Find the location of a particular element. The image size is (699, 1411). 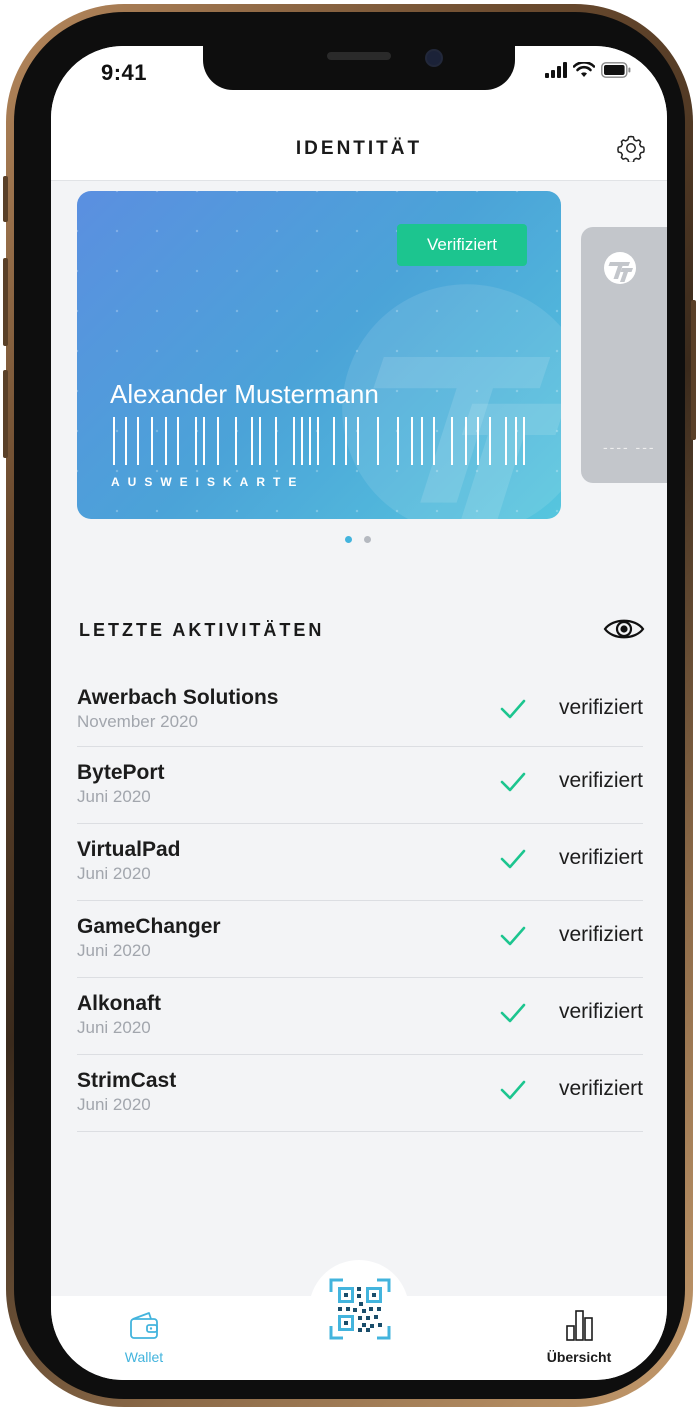

tab-overview: Übersicht is located at coordinates (579, 1339).